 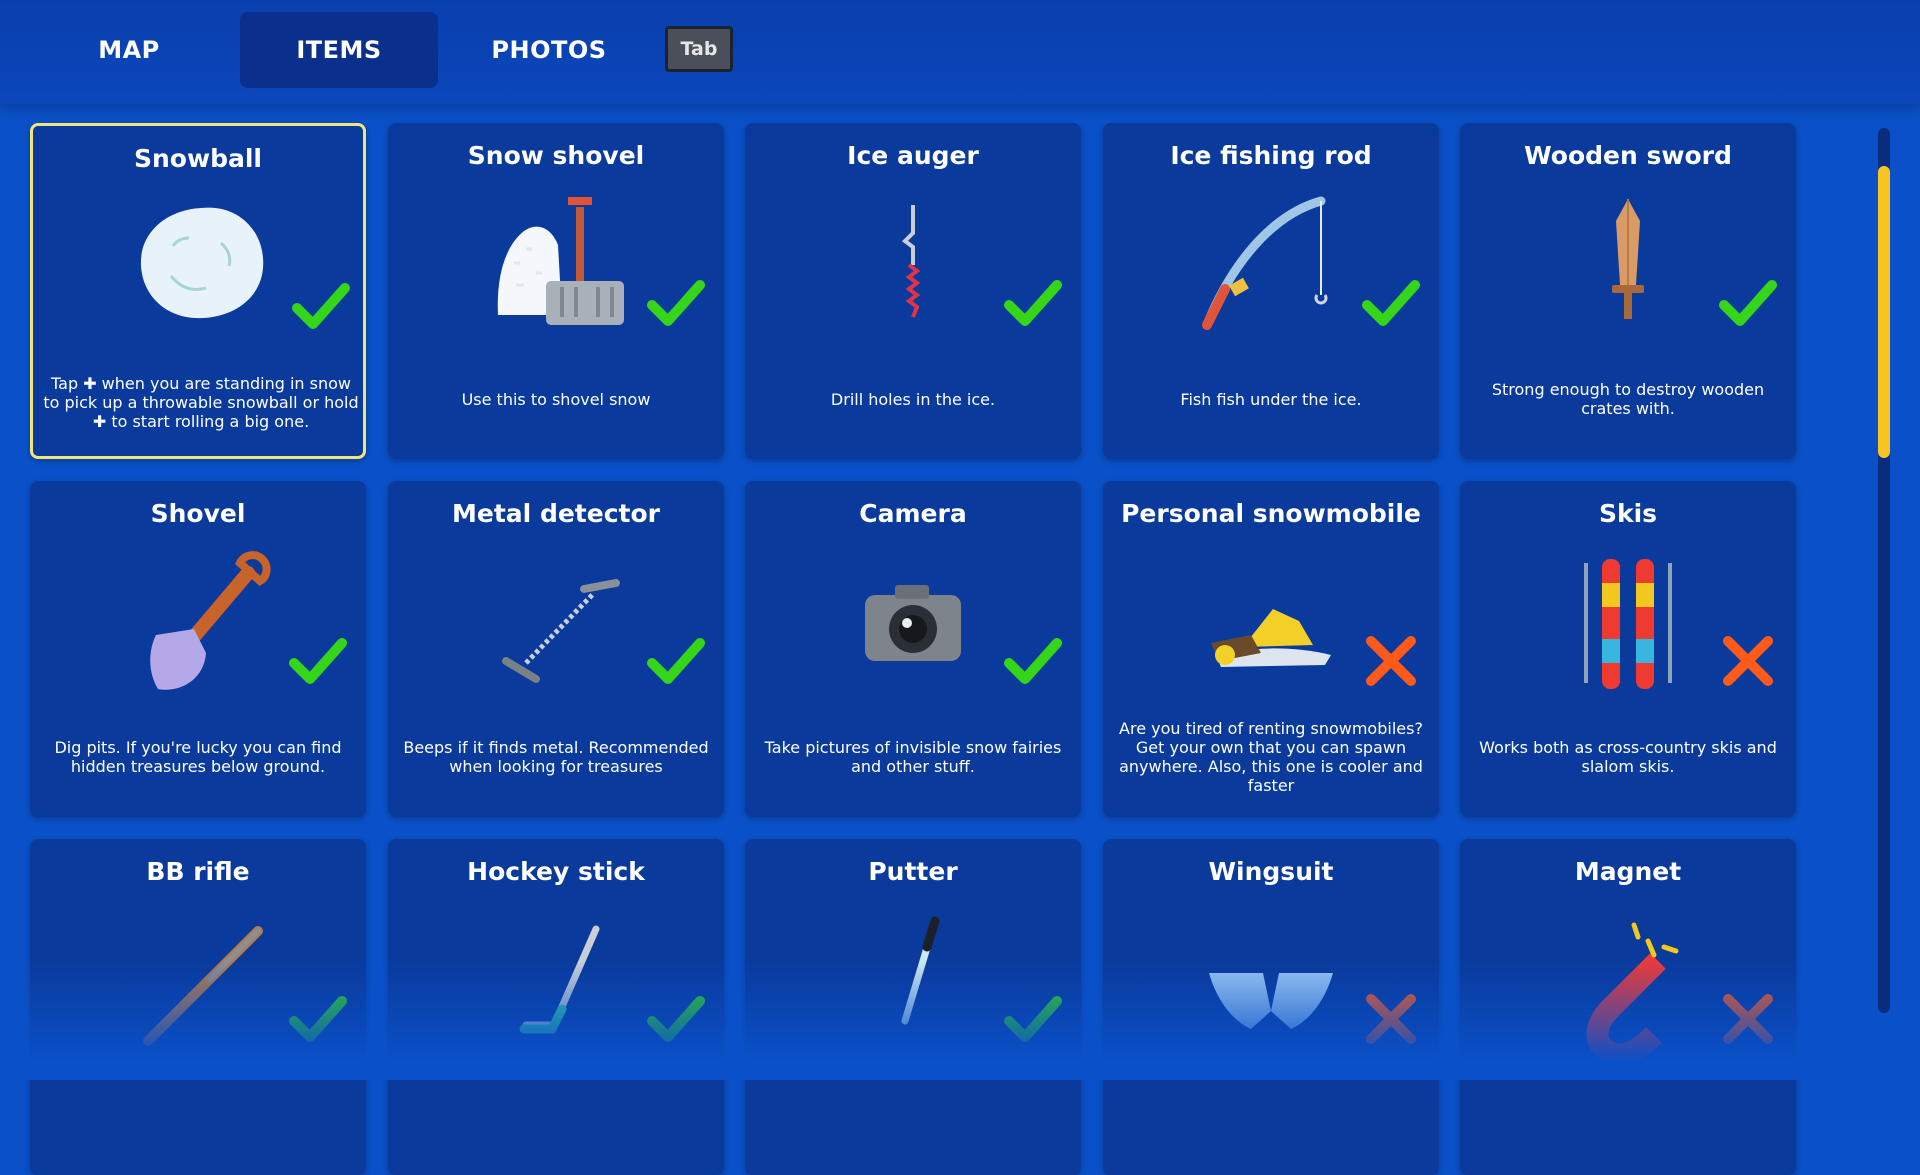 I want to click on item-card-putter: Putter, so click(x=913, y=1007).